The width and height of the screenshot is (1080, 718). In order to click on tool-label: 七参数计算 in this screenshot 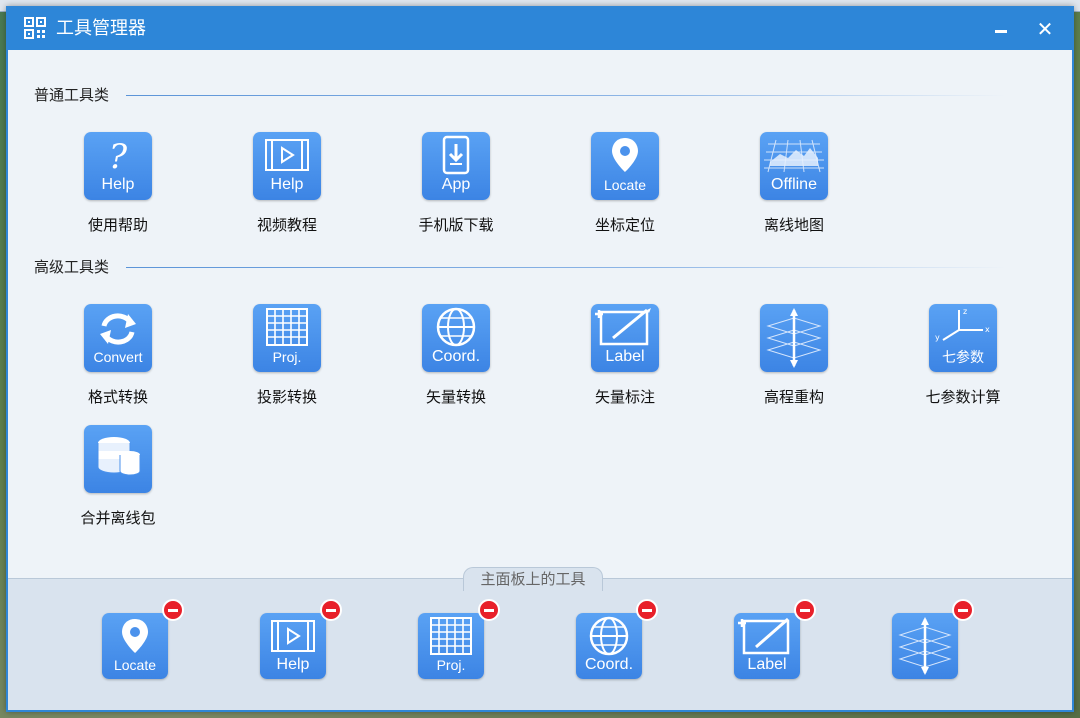, I will do `click(963, 397)`.